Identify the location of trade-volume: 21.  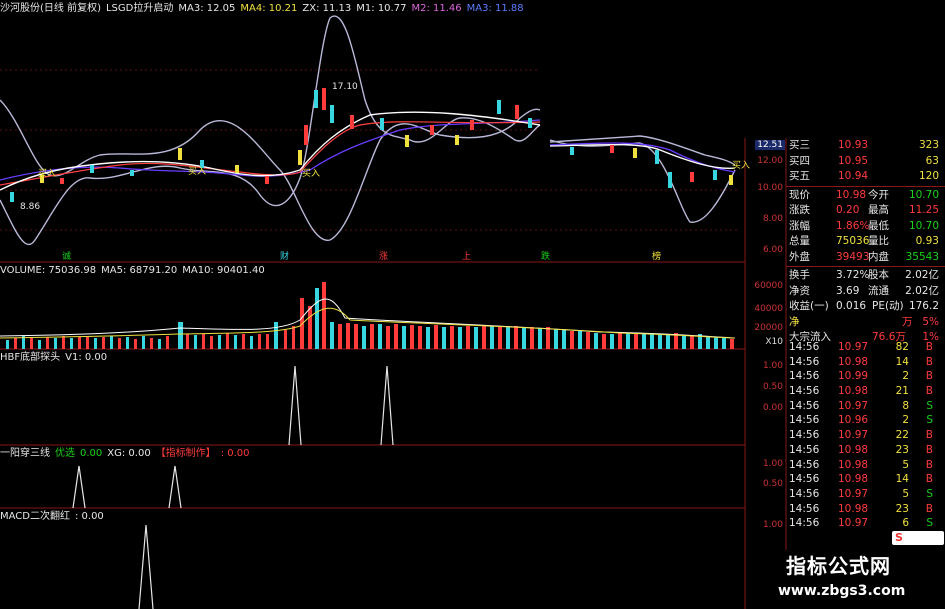
(902, 391).